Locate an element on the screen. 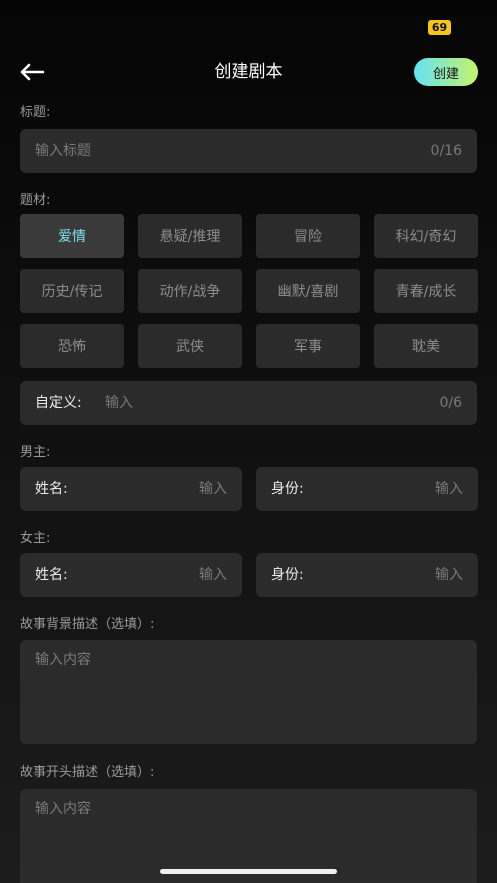 The width and height of the screenshot is (497, 883). genre-tag-romance: 爱情 is located at coordinates (72, 236).